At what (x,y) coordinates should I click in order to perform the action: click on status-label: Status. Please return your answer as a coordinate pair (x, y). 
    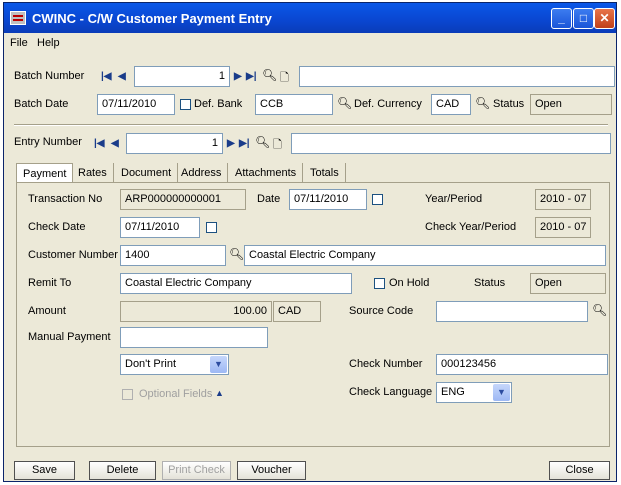
    Looking at the image, I should click on (490, 283).